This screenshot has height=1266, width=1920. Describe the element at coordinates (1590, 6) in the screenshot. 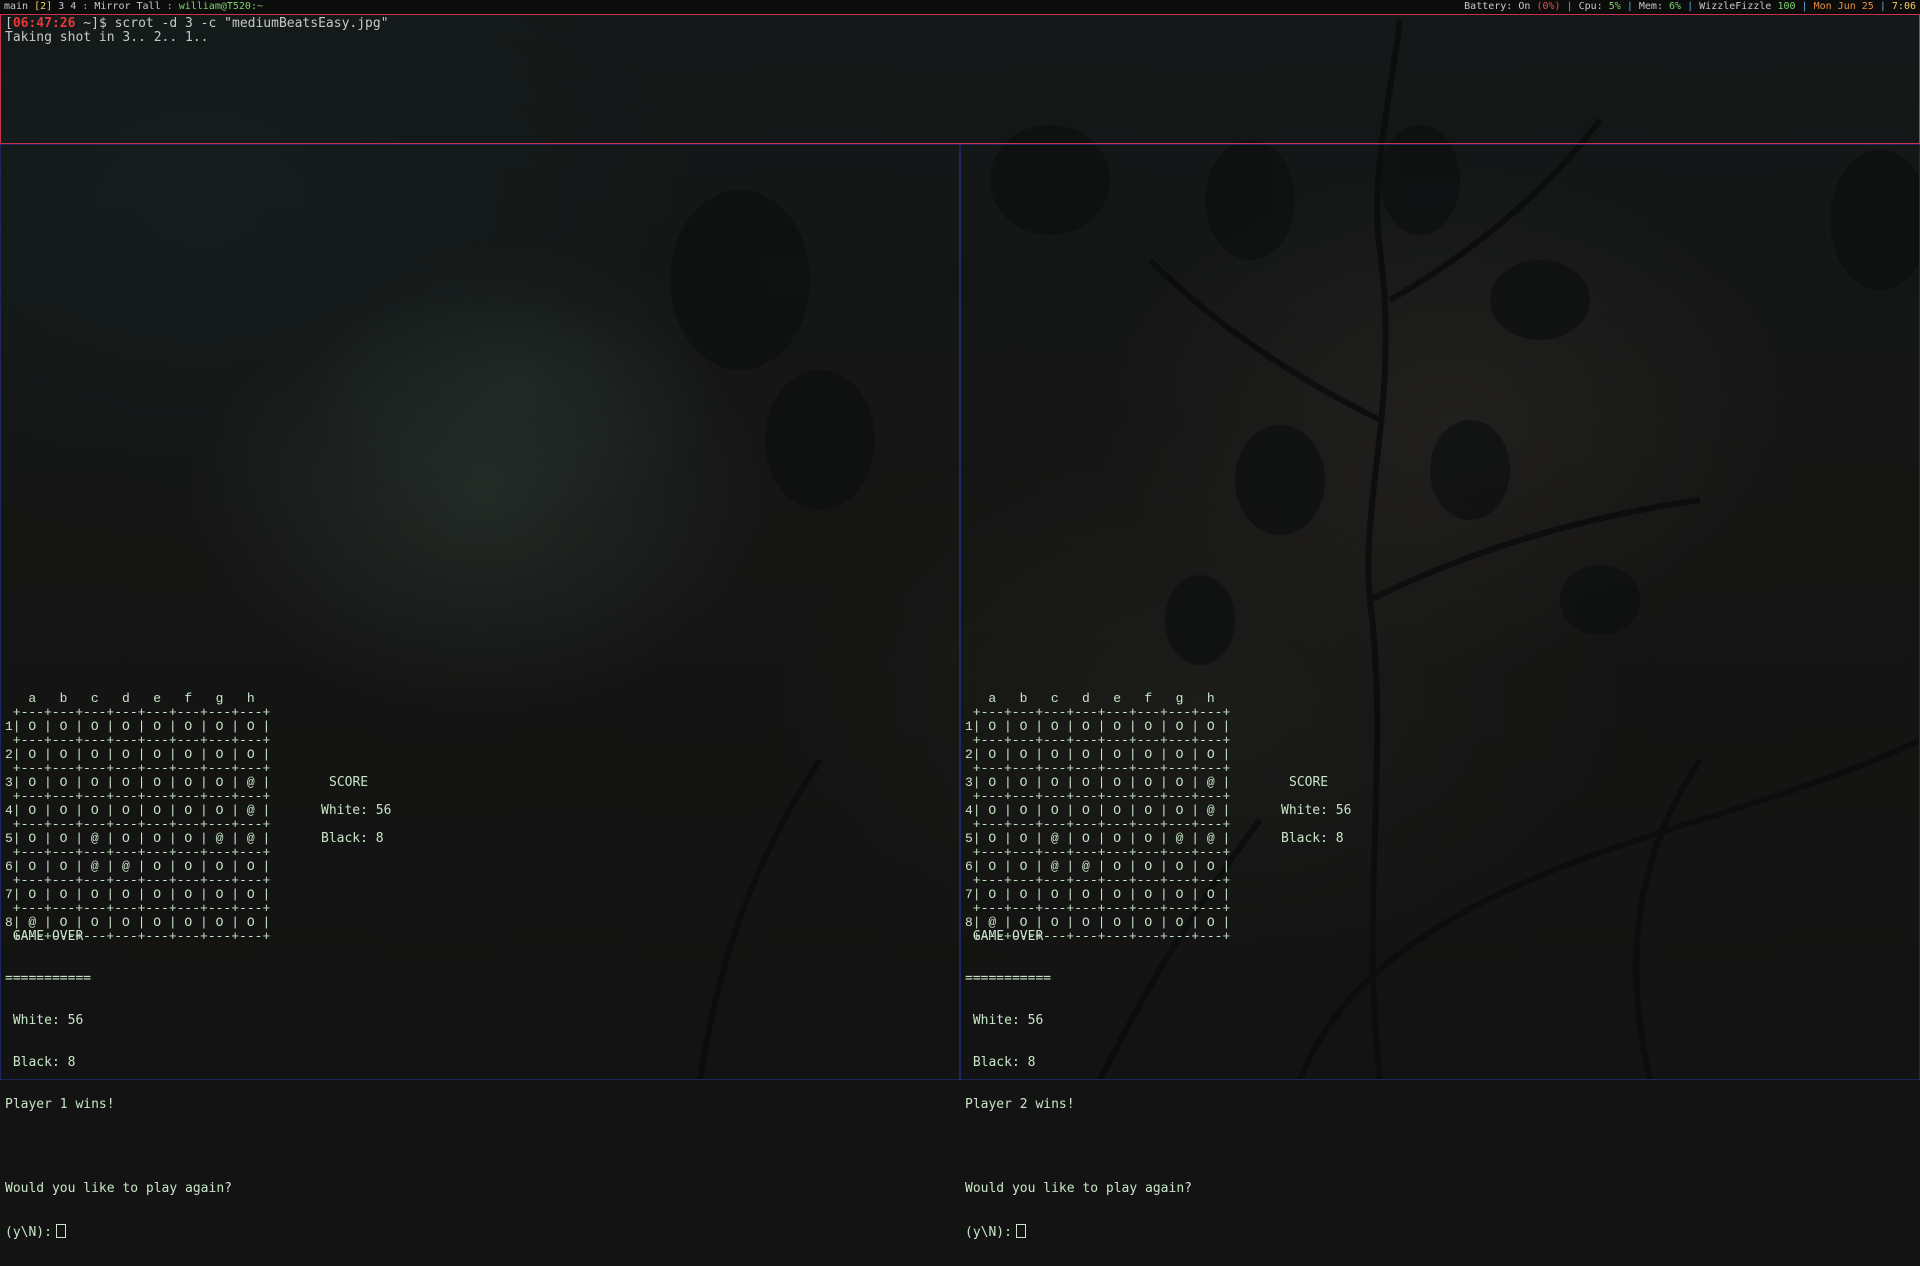

I see `cpu-label: Cpu:` at that location.